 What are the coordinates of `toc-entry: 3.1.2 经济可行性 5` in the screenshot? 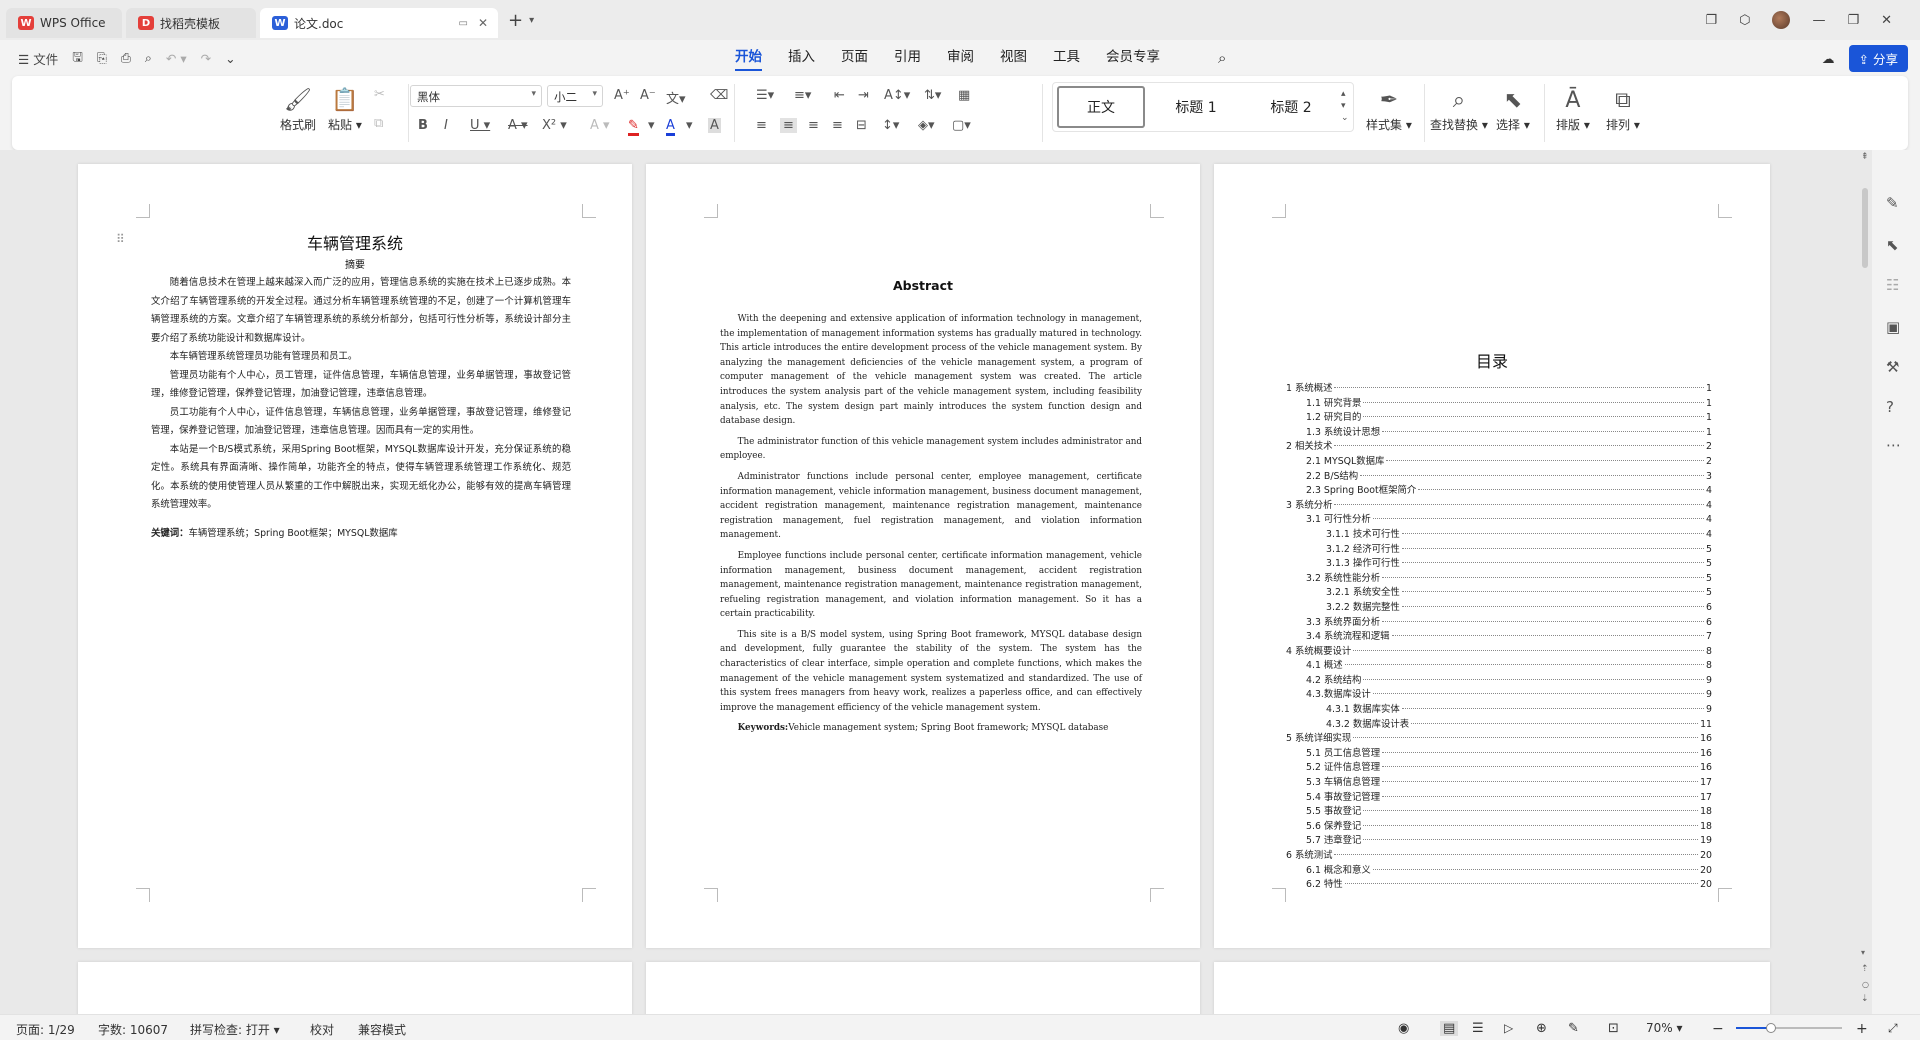 It's located at (1499, 550).